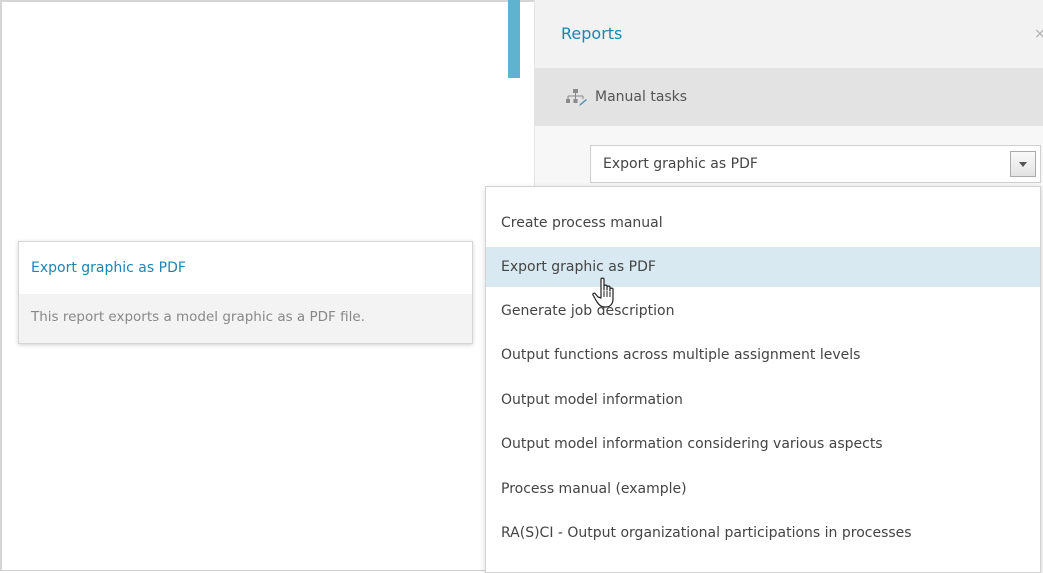  What do you see at coordinates (108, 268) in the screenshot?
I see `tooltip-title: Export graphic as PDF` at bounding box center [108, 268].